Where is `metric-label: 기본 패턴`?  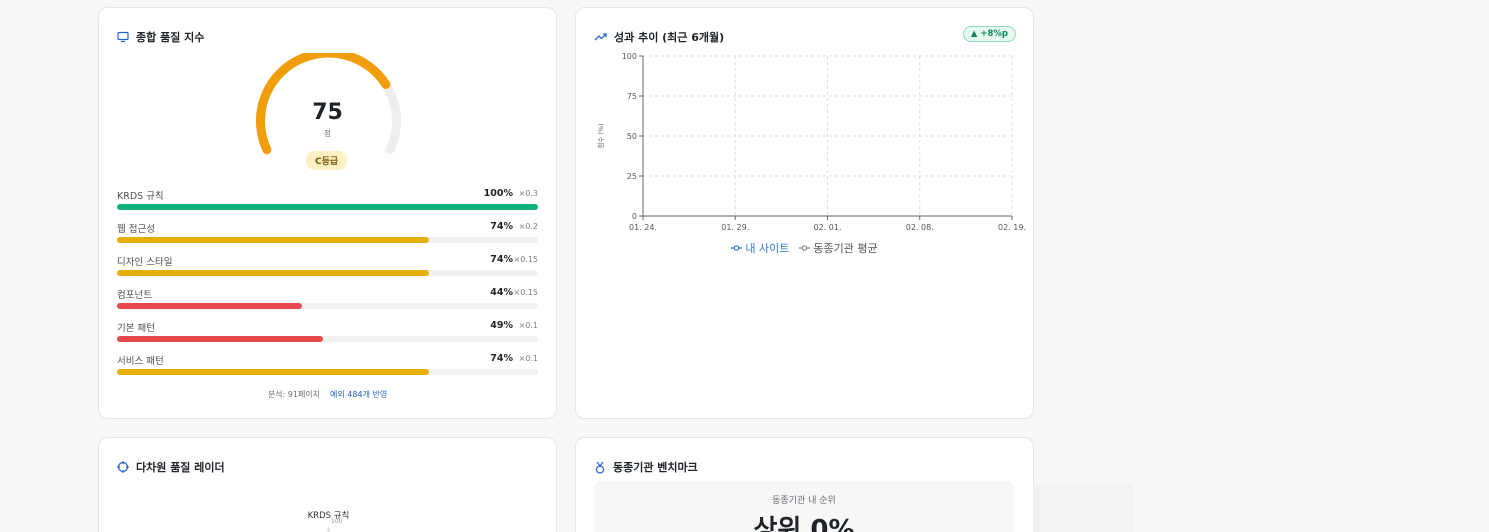 metric-label: 기본 패턴 is located at coordinates (136, 328).